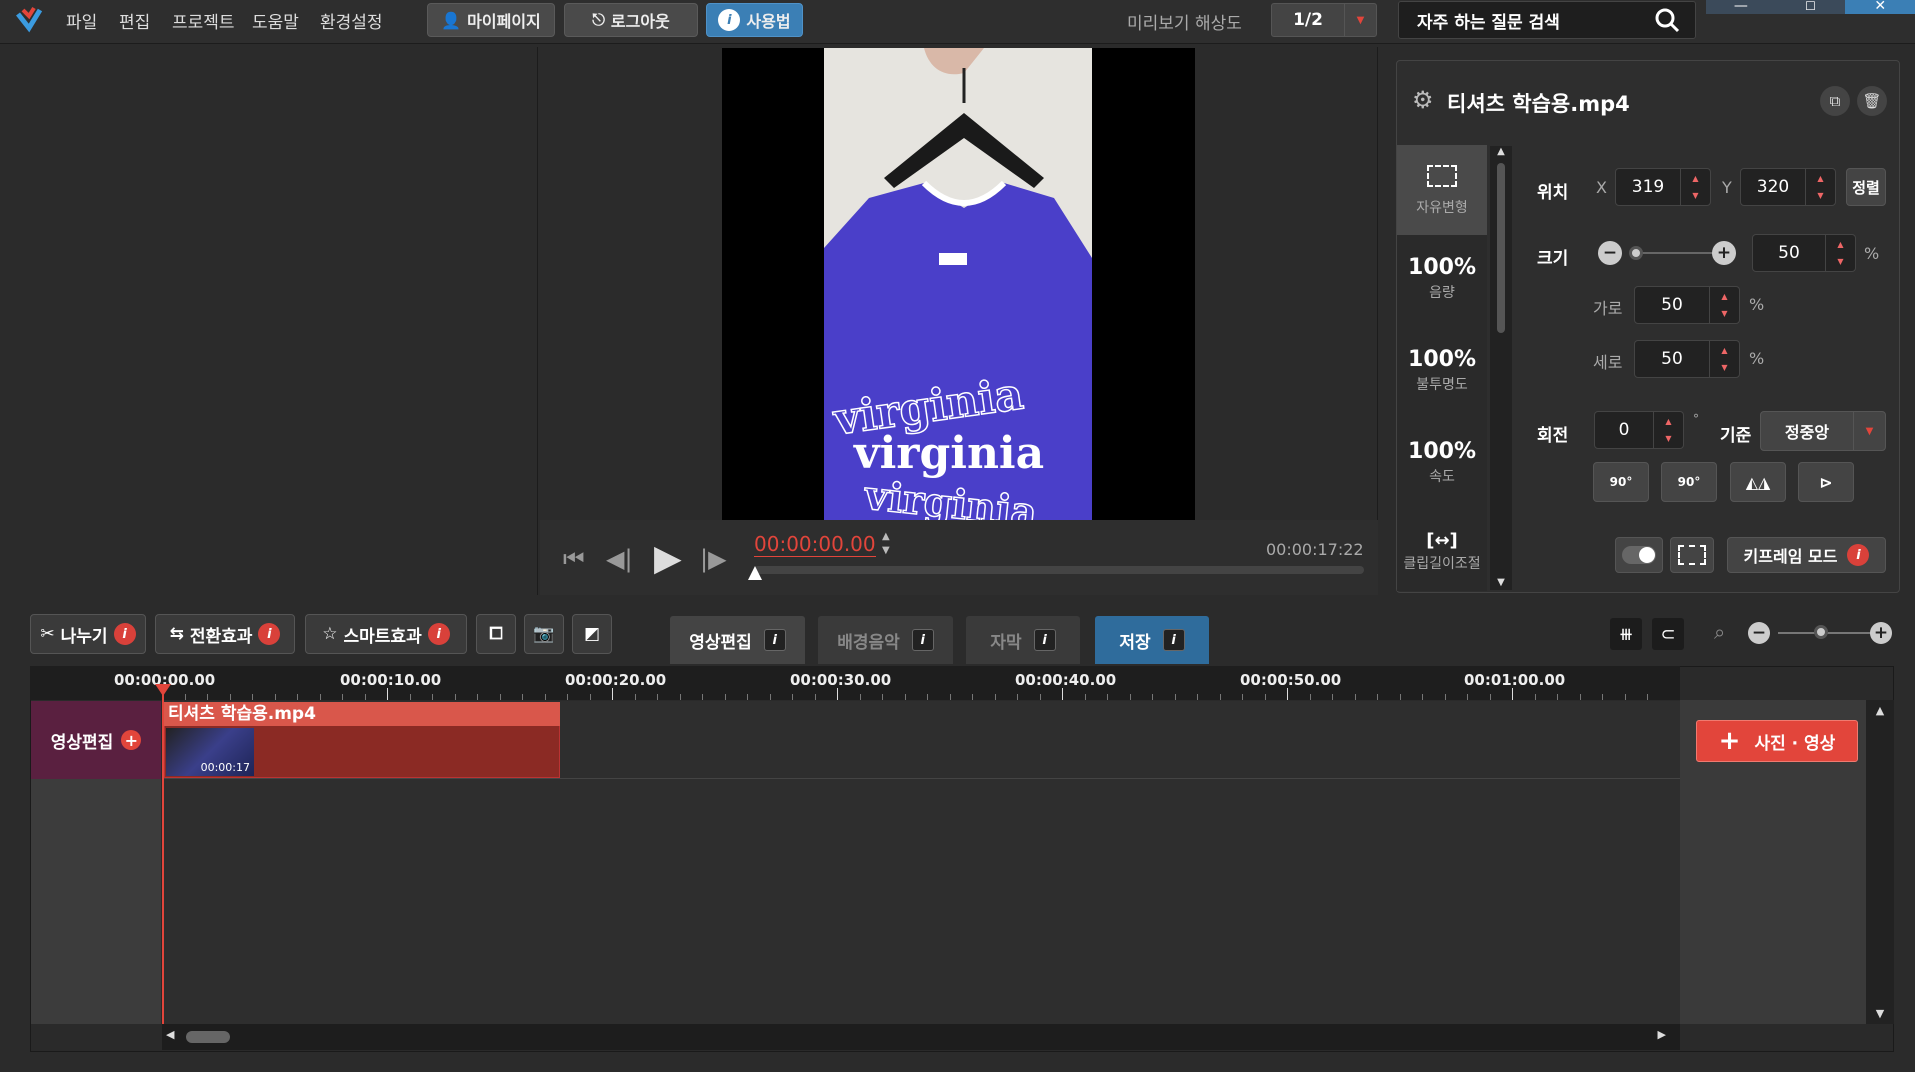 The height and width of the screenshot is (1072, 1915). I want to click on time-stepper-icon: ▲ ▼, so click(886, 544).